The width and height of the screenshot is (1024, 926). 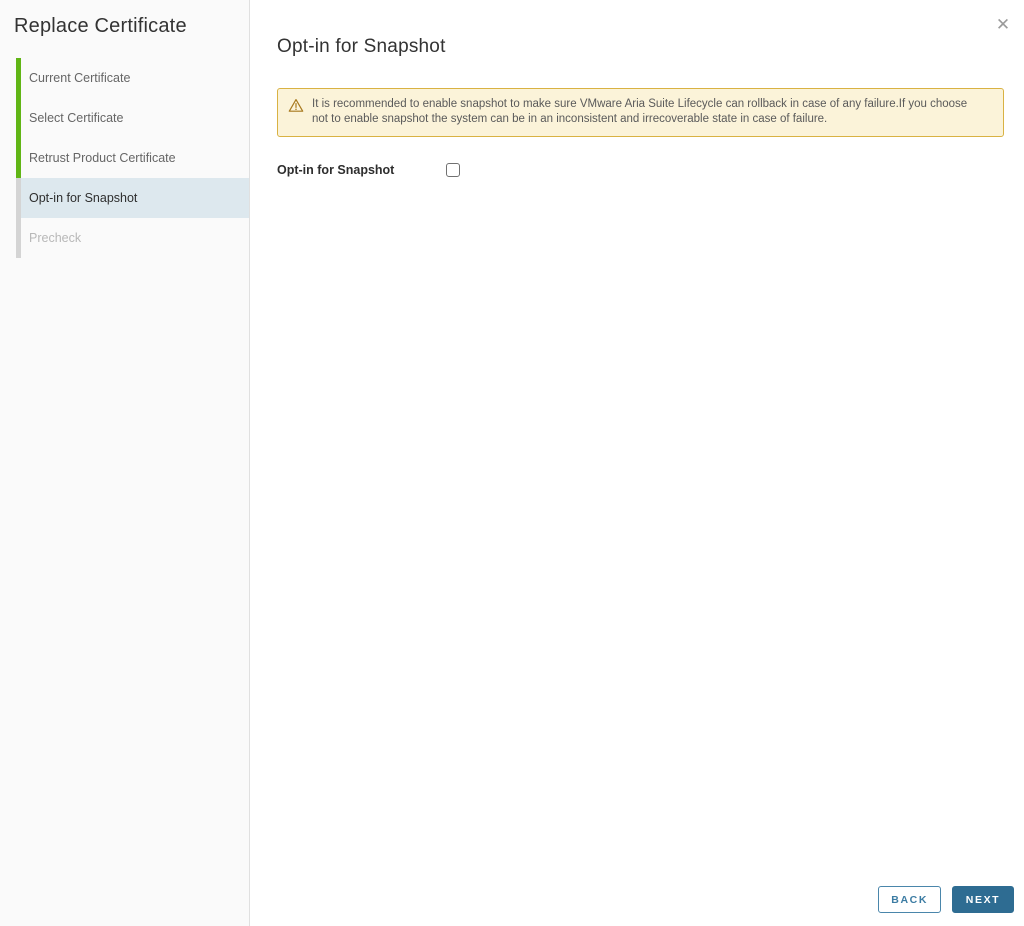 What do you see at coordinates (76, 118) in the screenshot?
I see `step-label: Select Certificate` at bounding box center [76, 118].